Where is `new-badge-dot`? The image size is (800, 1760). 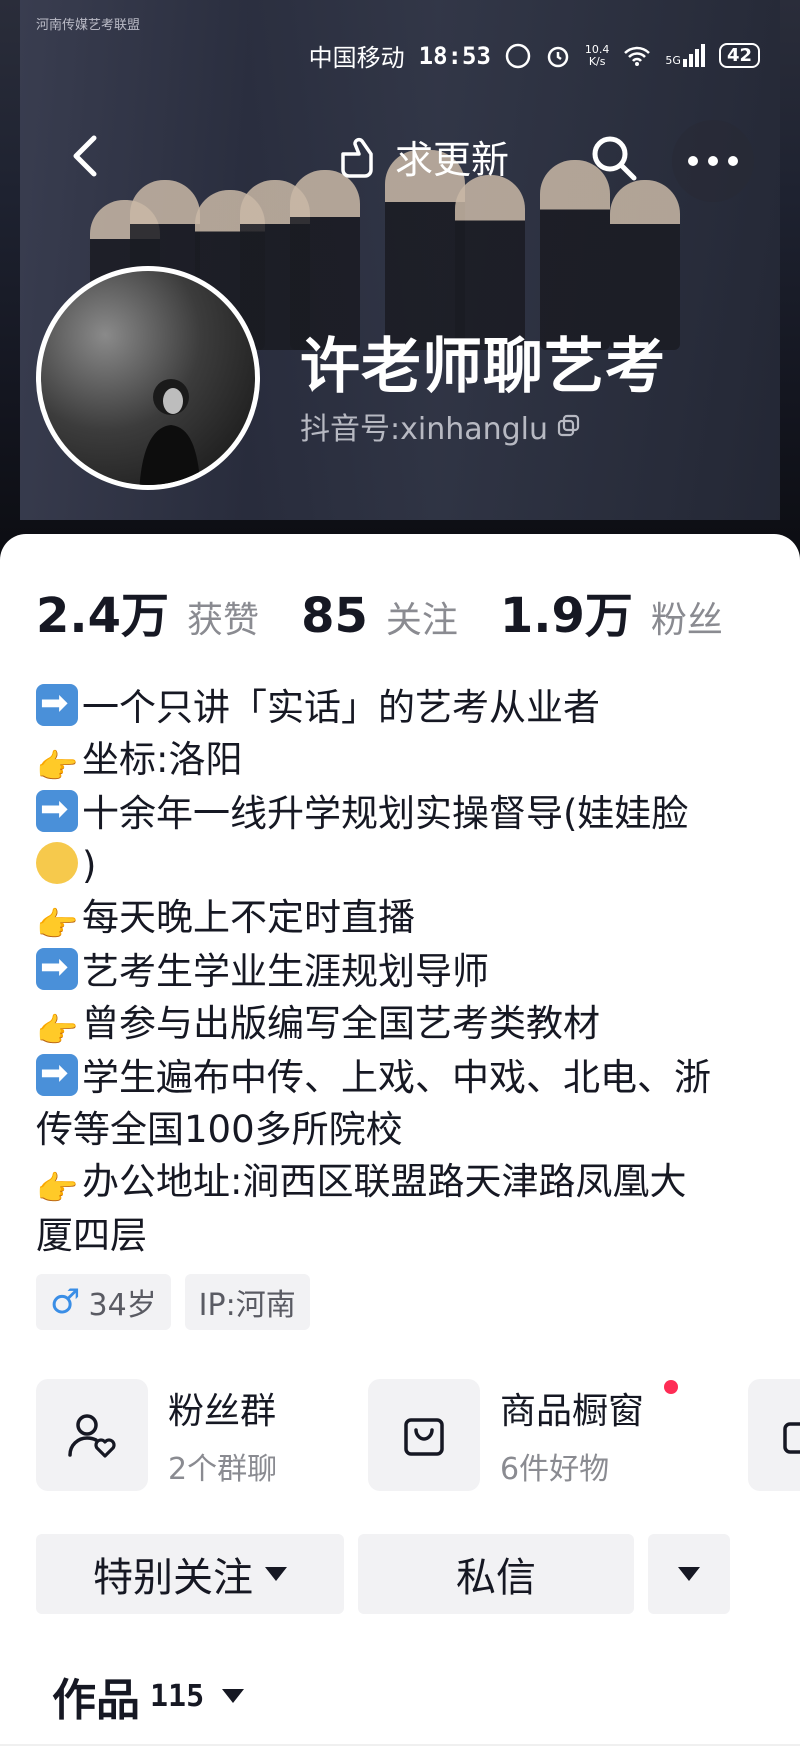 new-badge-dot is located at coordinates (671, 1387).